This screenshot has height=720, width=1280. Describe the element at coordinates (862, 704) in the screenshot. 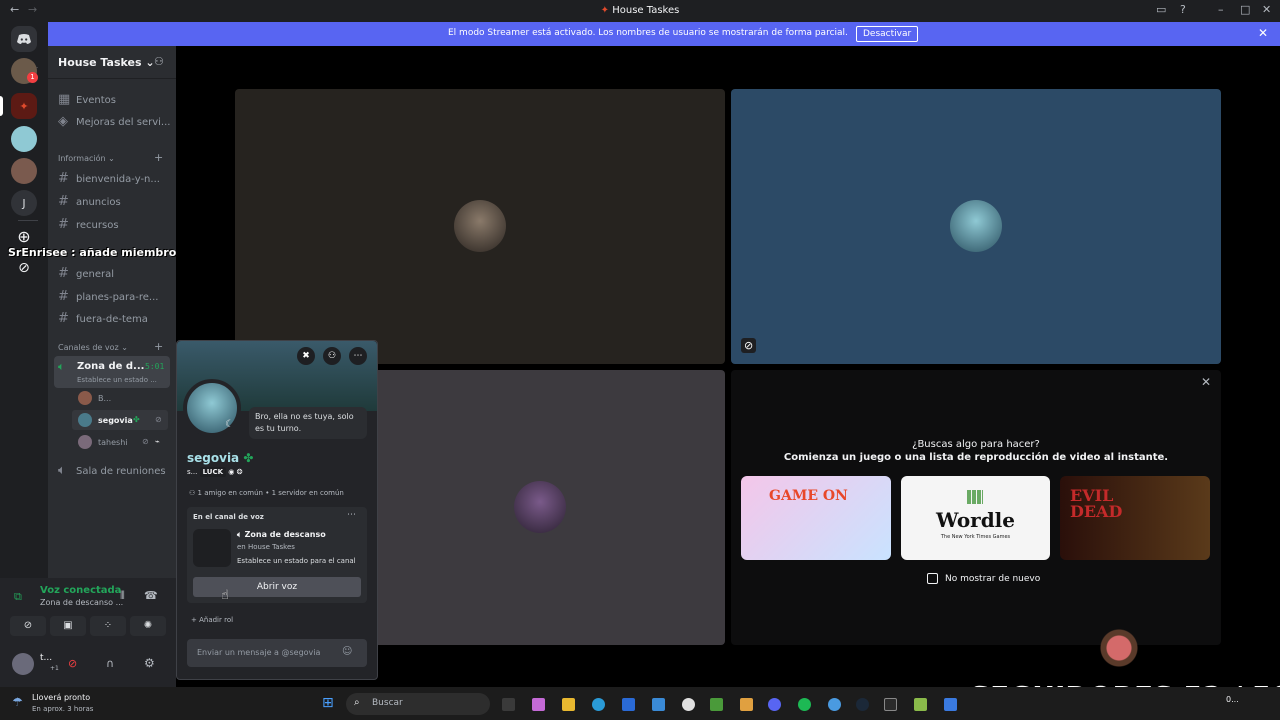

I see `steam-icon` at that location.